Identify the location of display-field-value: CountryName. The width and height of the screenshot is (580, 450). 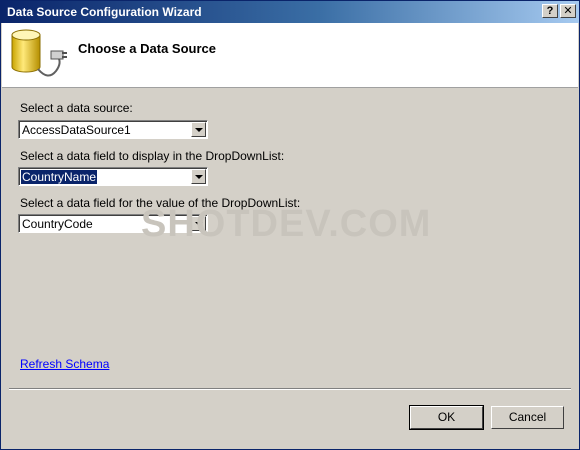
(59, 177).